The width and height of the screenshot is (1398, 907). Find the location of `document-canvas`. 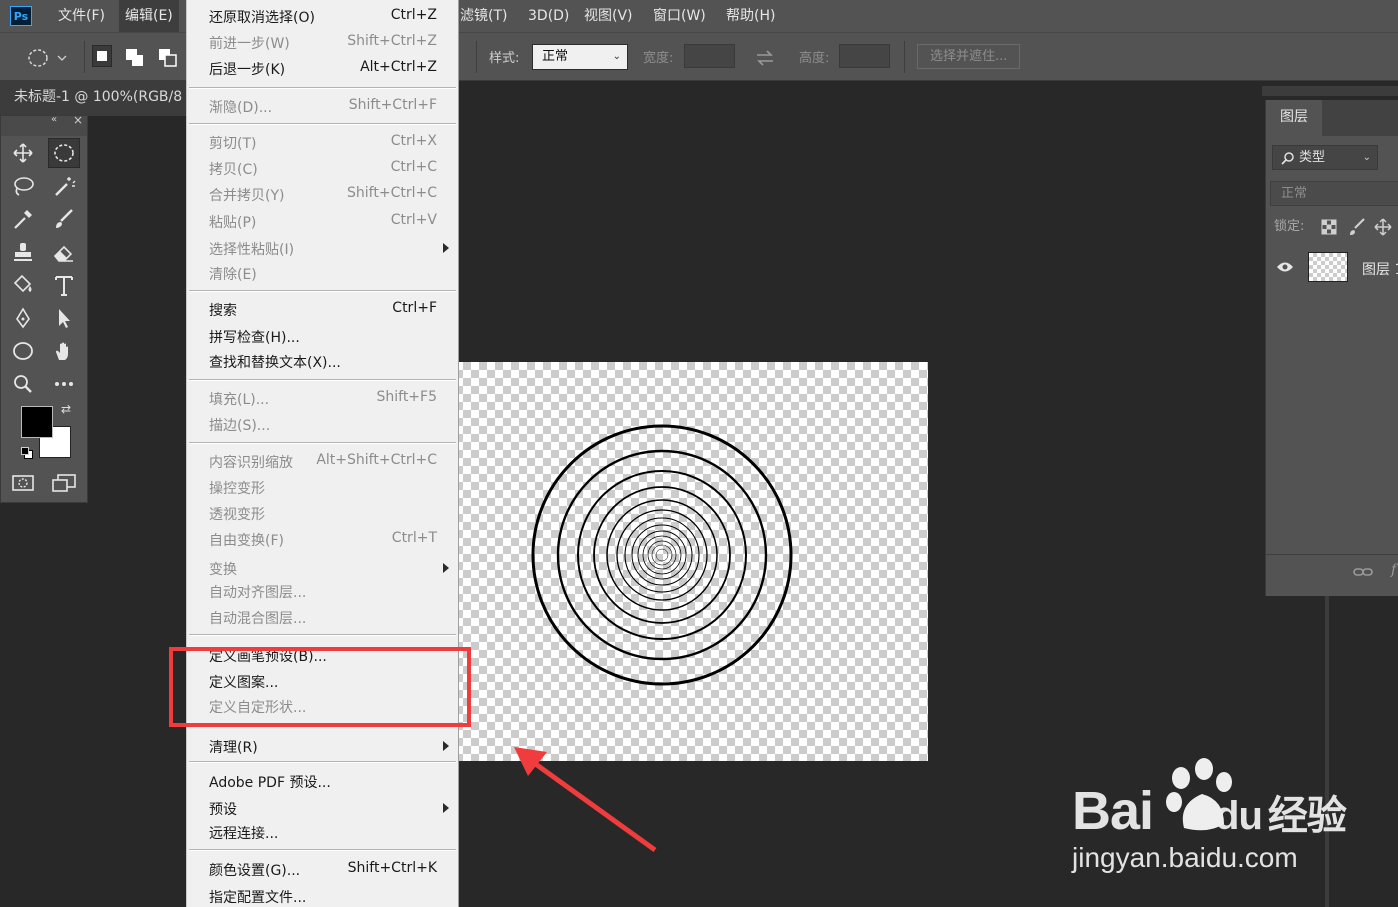

document-canvas is located at coordinates (691, 561).